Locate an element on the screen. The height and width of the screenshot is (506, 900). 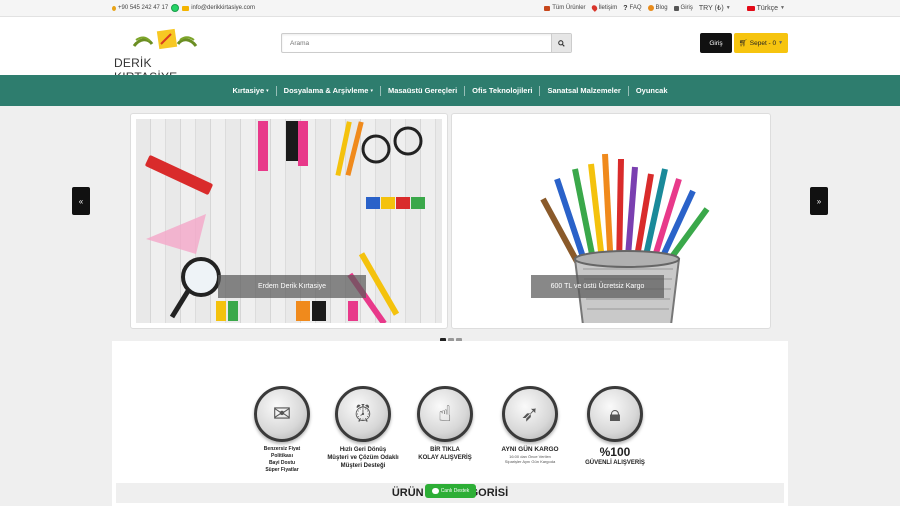
list-icon is located at coordinates (547, 8).